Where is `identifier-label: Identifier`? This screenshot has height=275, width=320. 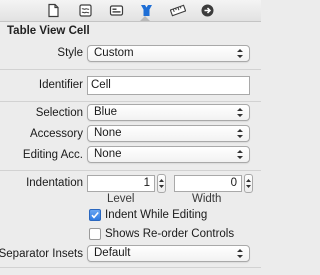 identifier-label: Identifier is located at coordinates (60, 85).